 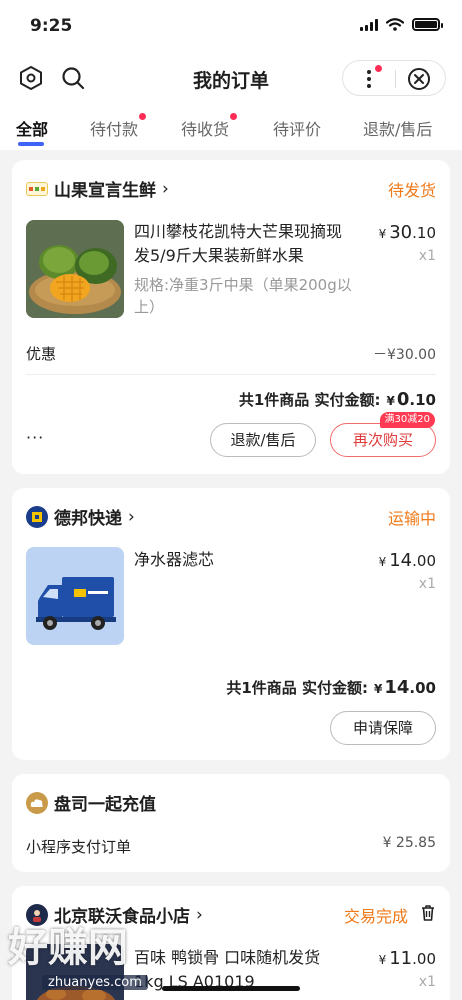 I want to click on order-card: 盘司一起充值 小程序支付订单 ¥ 25.85, so click(x=231, y=823).